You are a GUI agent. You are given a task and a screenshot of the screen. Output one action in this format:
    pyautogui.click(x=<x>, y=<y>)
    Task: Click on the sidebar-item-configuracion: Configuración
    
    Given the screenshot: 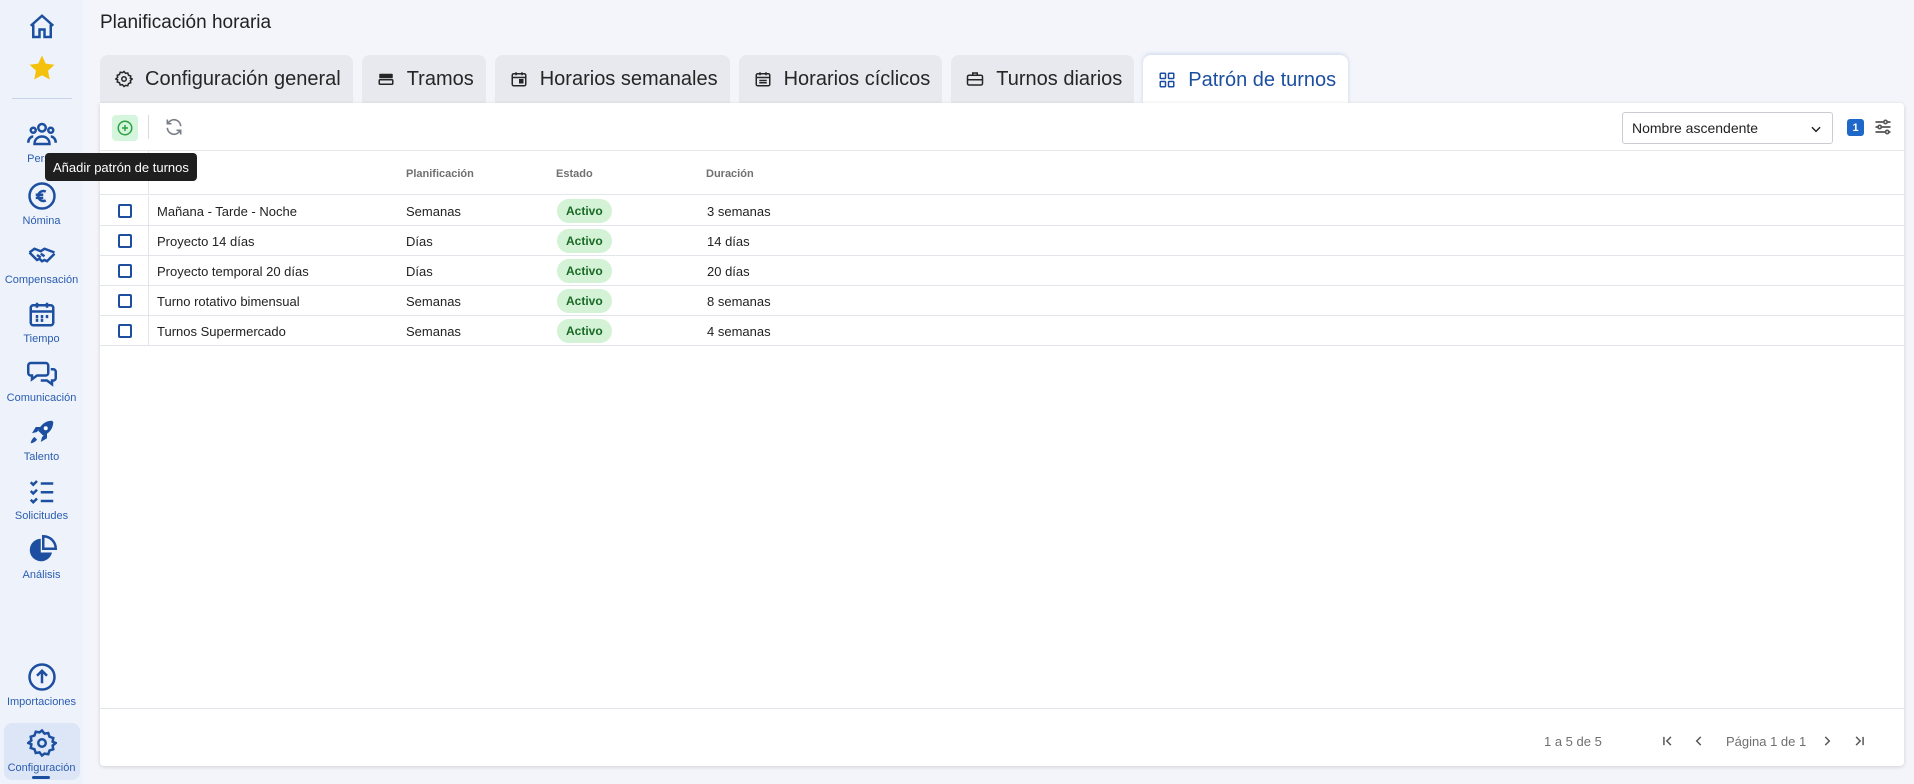 What is the action you would take?
    pyautogui.click(x=41, y=751)
    